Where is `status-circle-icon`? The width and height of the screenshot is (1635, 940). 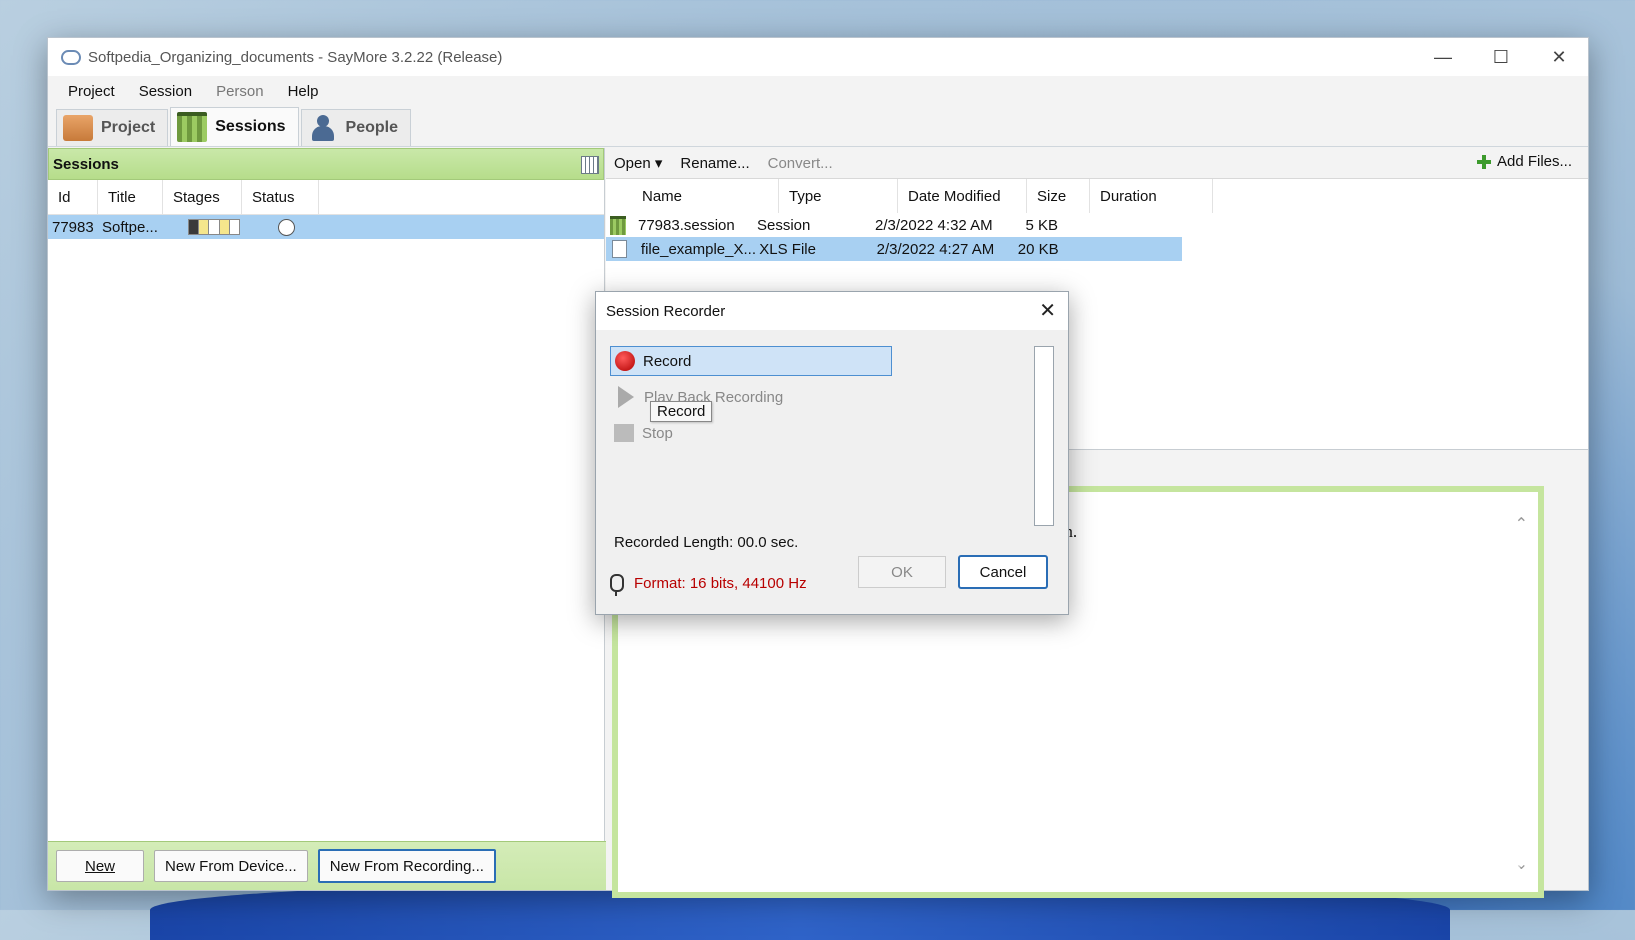
status-circle-icon is located at coordinates (286, 227).